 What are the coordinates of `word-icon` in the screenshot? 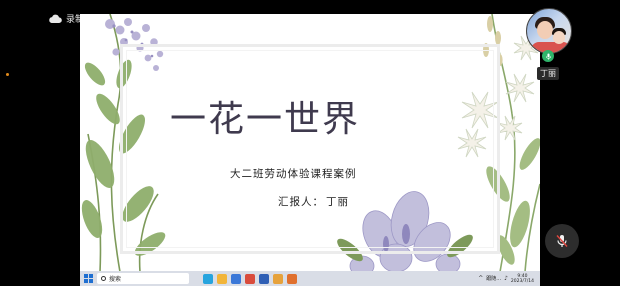 It's located at (264, 278).